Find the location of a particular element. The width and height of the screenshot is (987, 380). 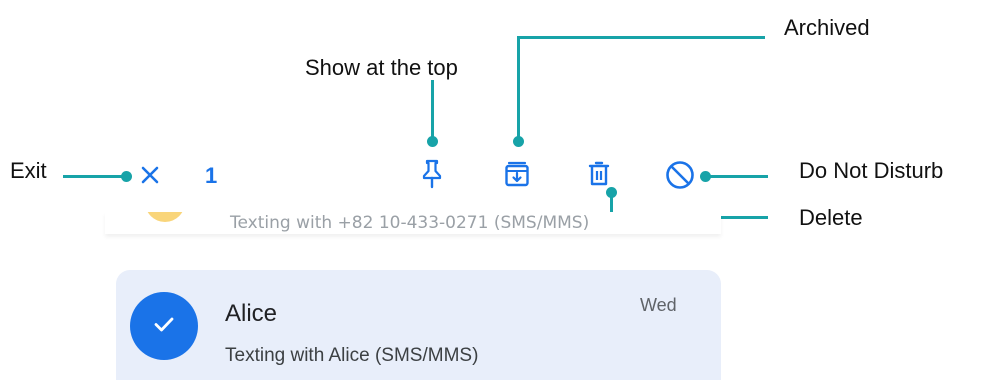

delete-button is located at coordinates (599, 176).